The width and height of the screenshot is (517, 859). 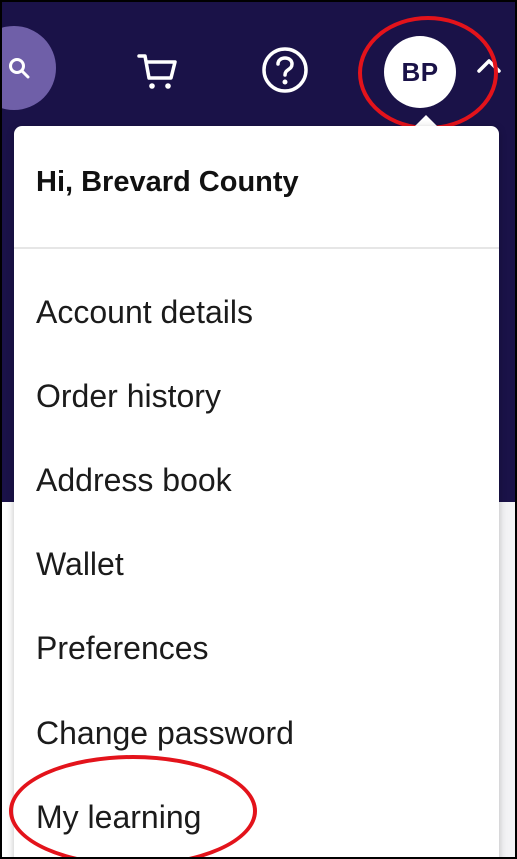 I want to click on menu-item-account-details: Account details, so click(x=144, y=312).